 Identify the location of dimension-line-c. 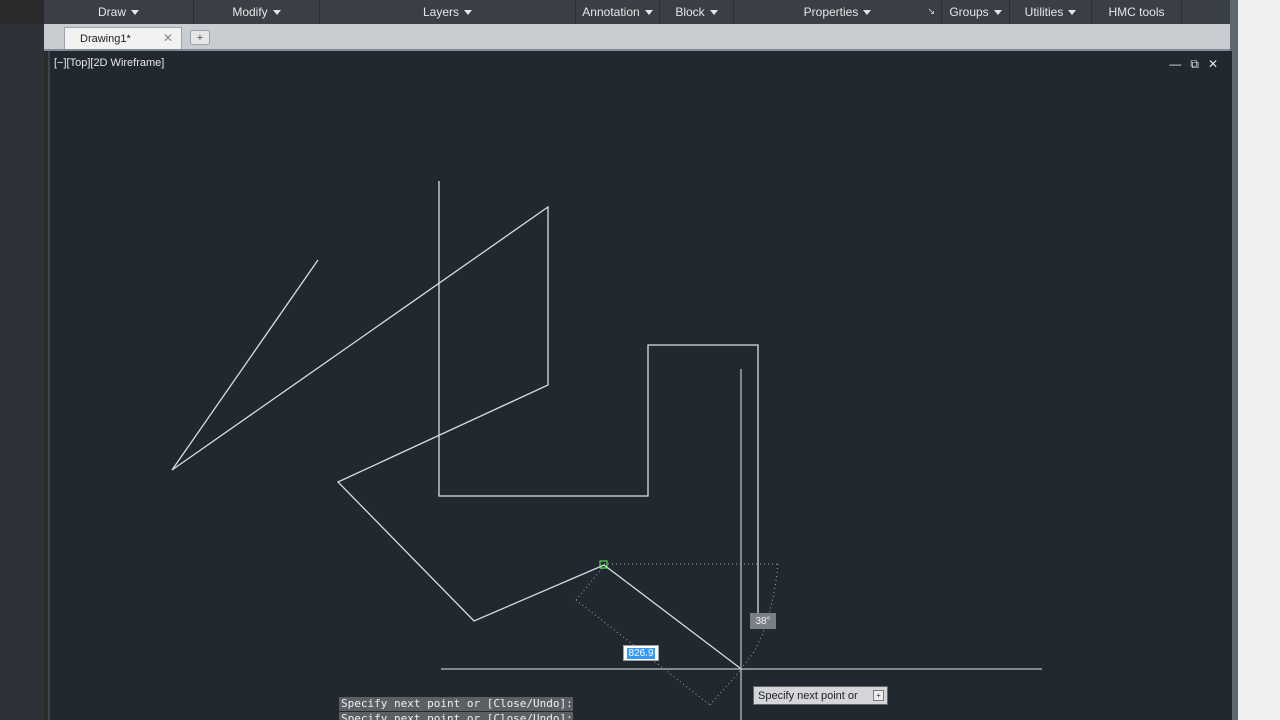
(725, 687).